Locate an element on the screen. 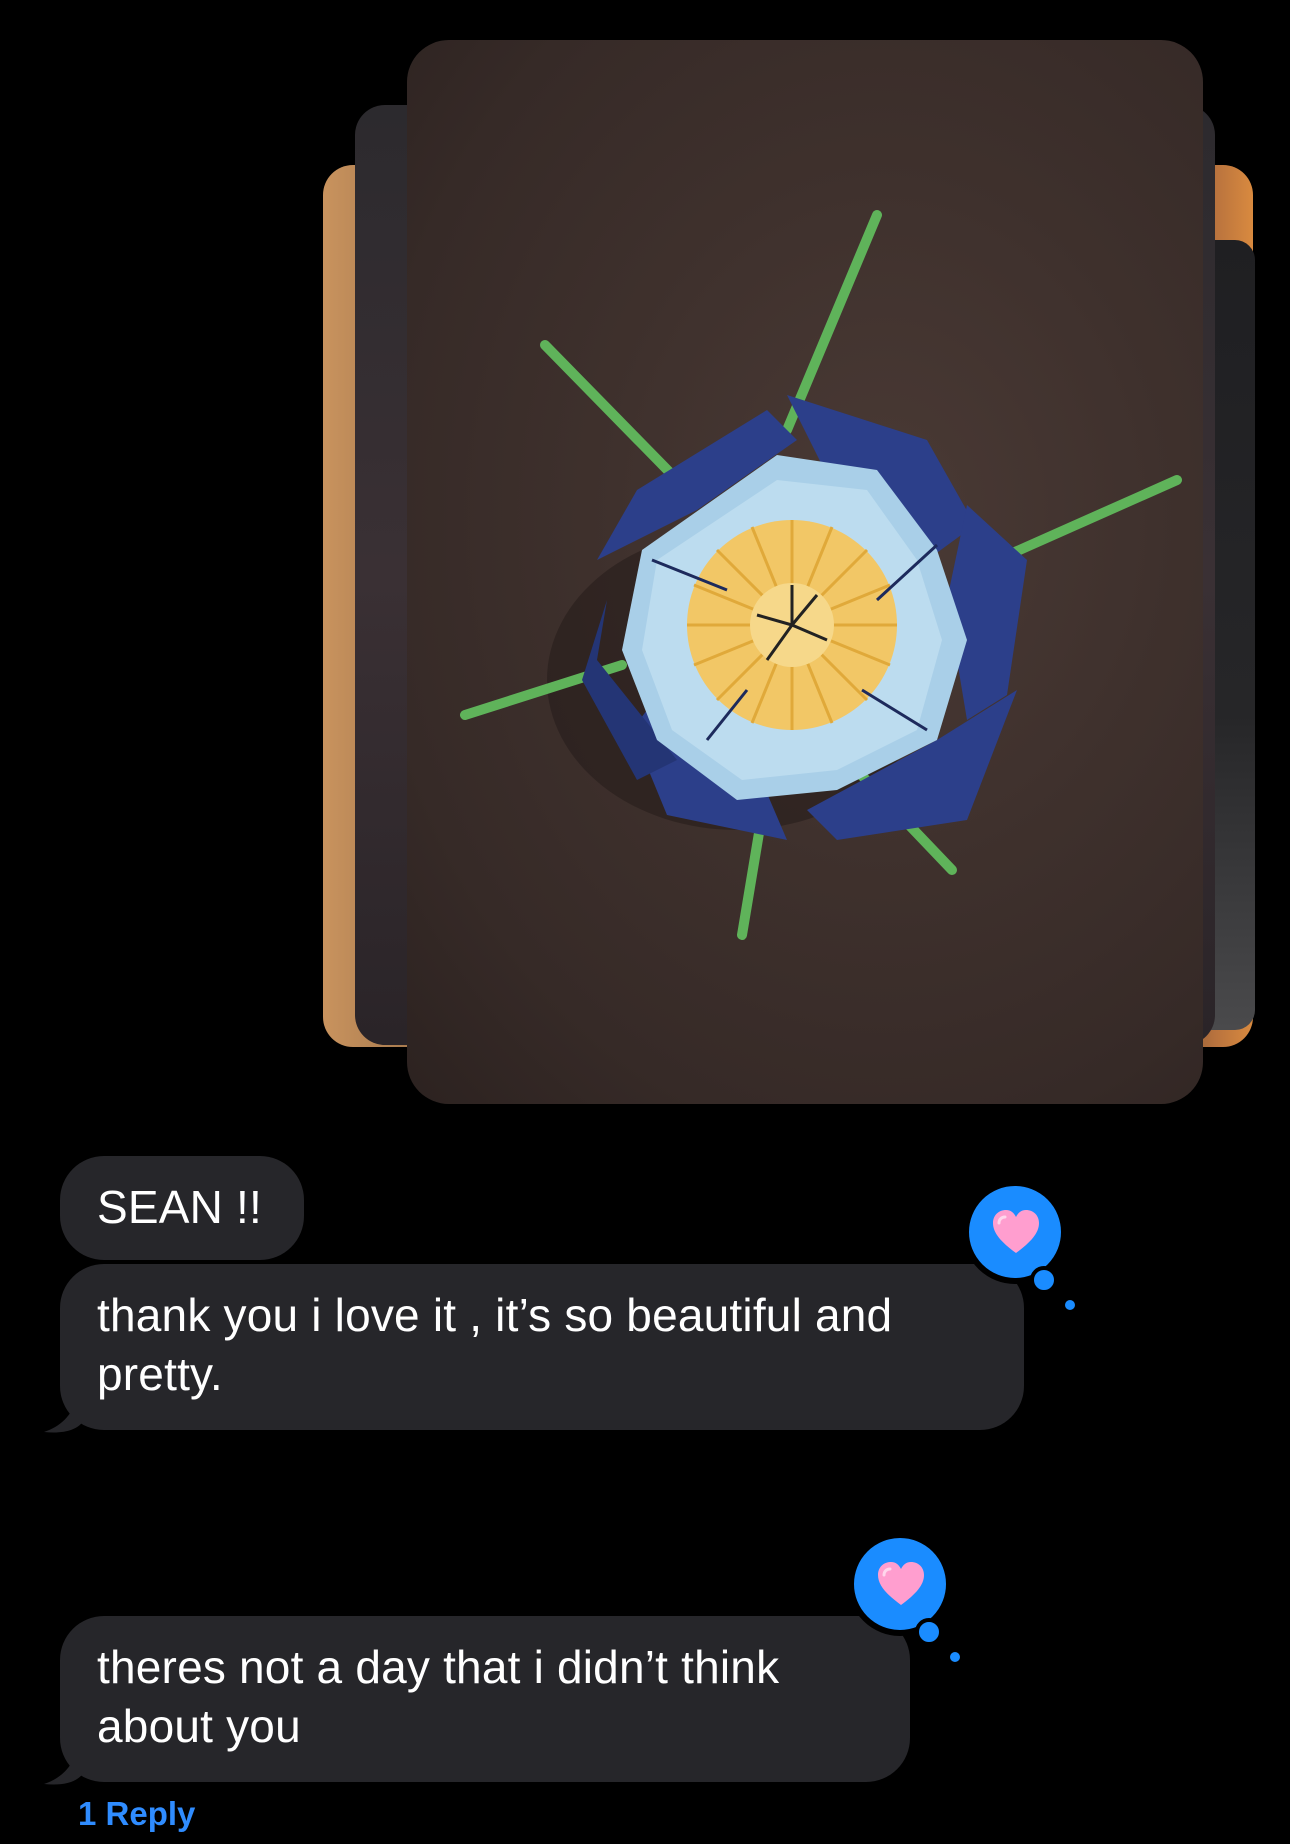 The image size is (1290, 1844). reply-thread-link: 1 Reply is located at coordinates (136, 1814).